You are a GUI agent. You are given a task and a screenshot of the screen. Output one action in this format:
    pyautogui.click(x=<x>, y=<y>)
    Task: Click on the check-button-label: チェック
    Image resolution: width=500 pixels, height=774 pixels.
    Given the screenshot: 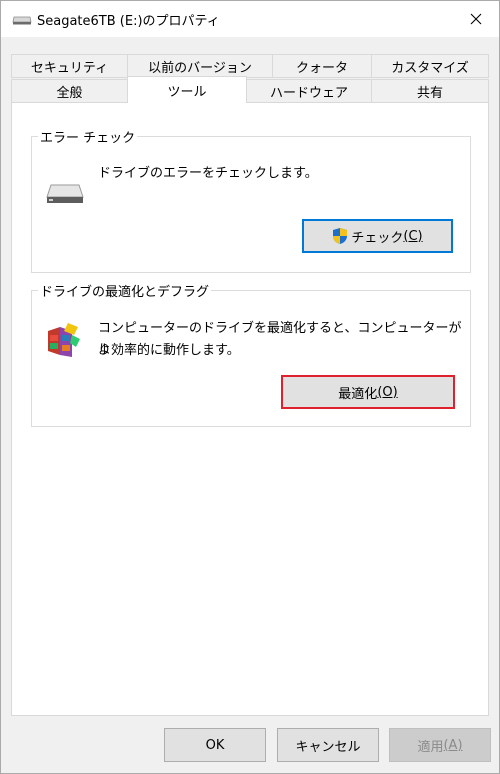 What is the action you would take?
    pyautogui.click(x=377, y=238)
    